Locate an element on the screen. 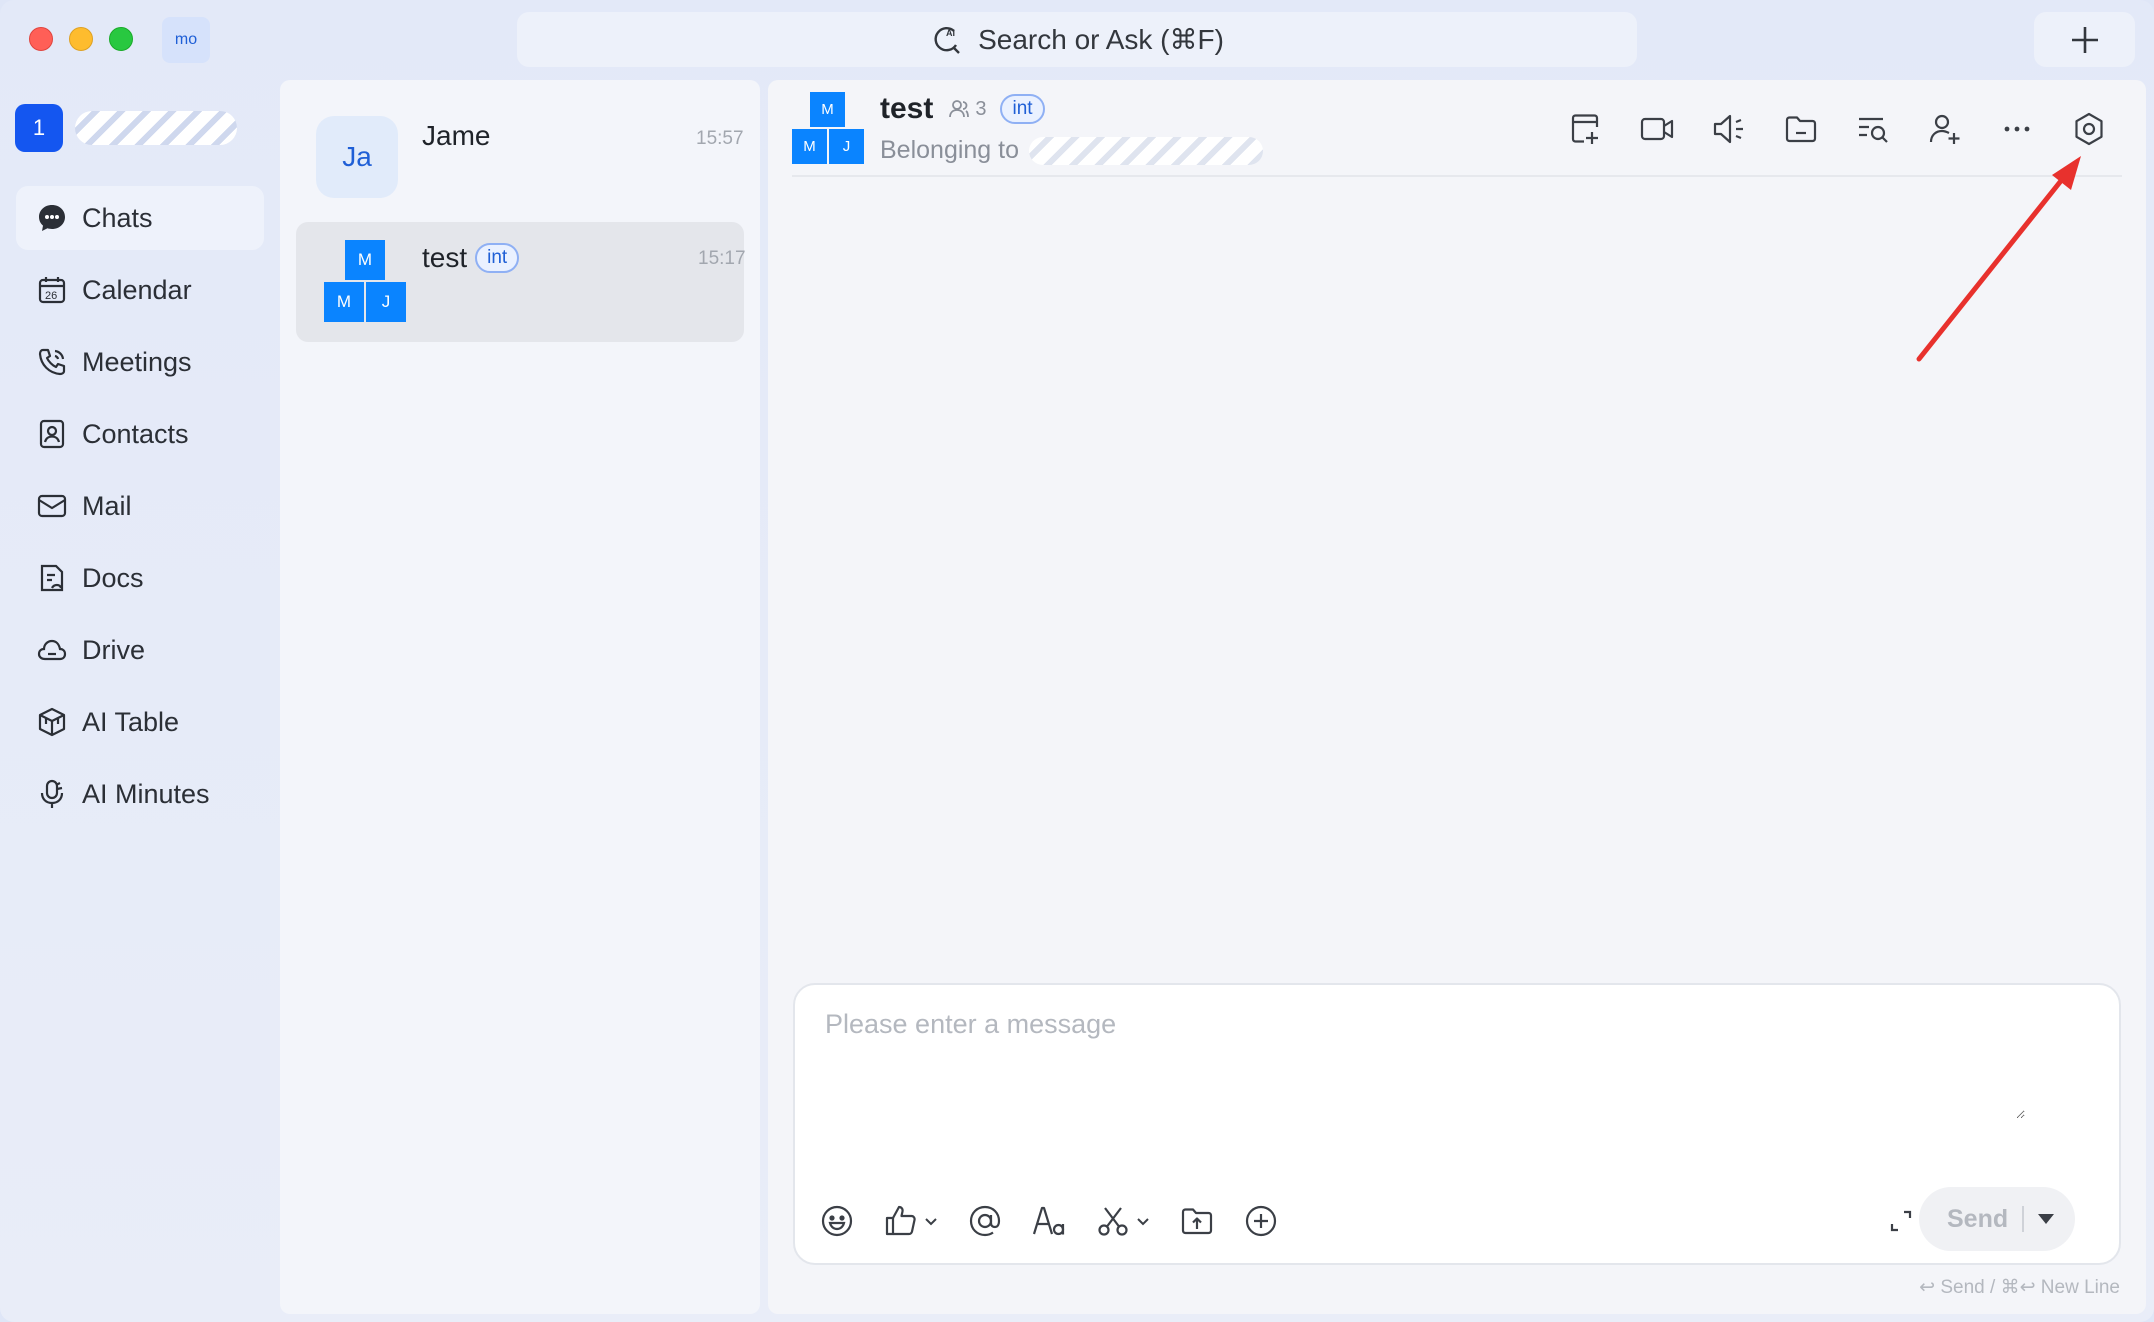 This screenshot has width=2154, height=1322. ai-search-icon: AI is located at coordinates (947, 40).